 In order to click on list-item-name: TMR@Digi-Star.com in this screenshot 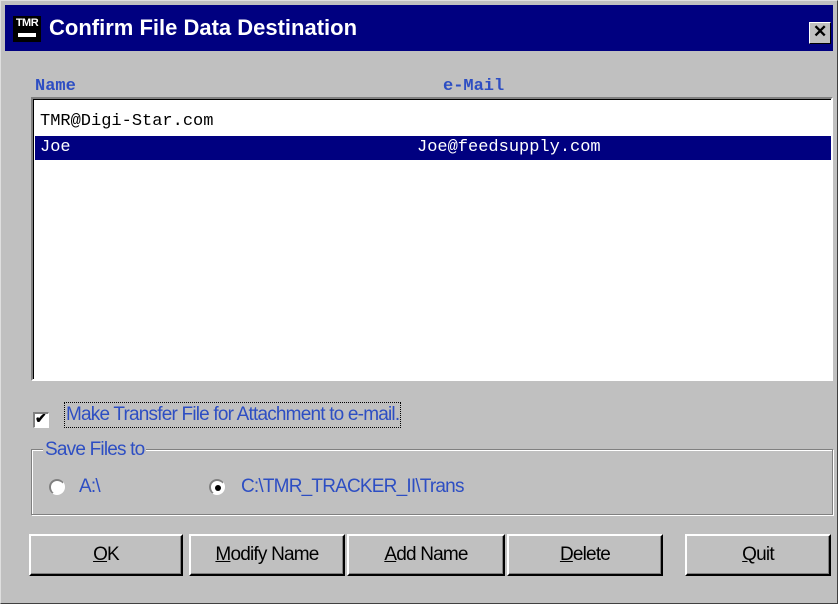, I will do `click(127, 121)`.